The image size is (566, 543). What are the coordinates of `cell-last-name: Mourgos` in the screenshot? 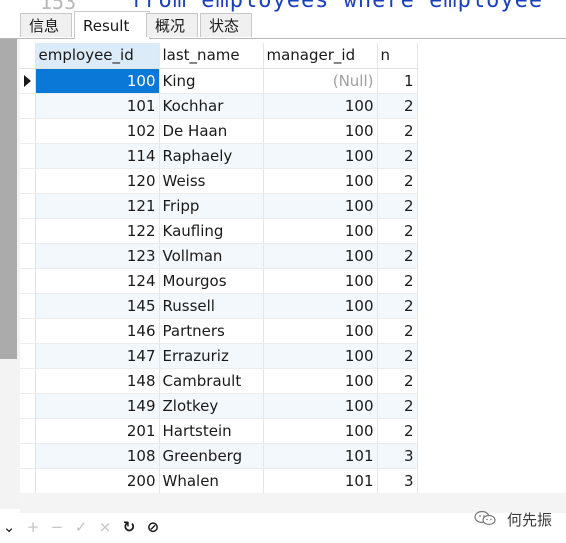 It's located at (211, 281).